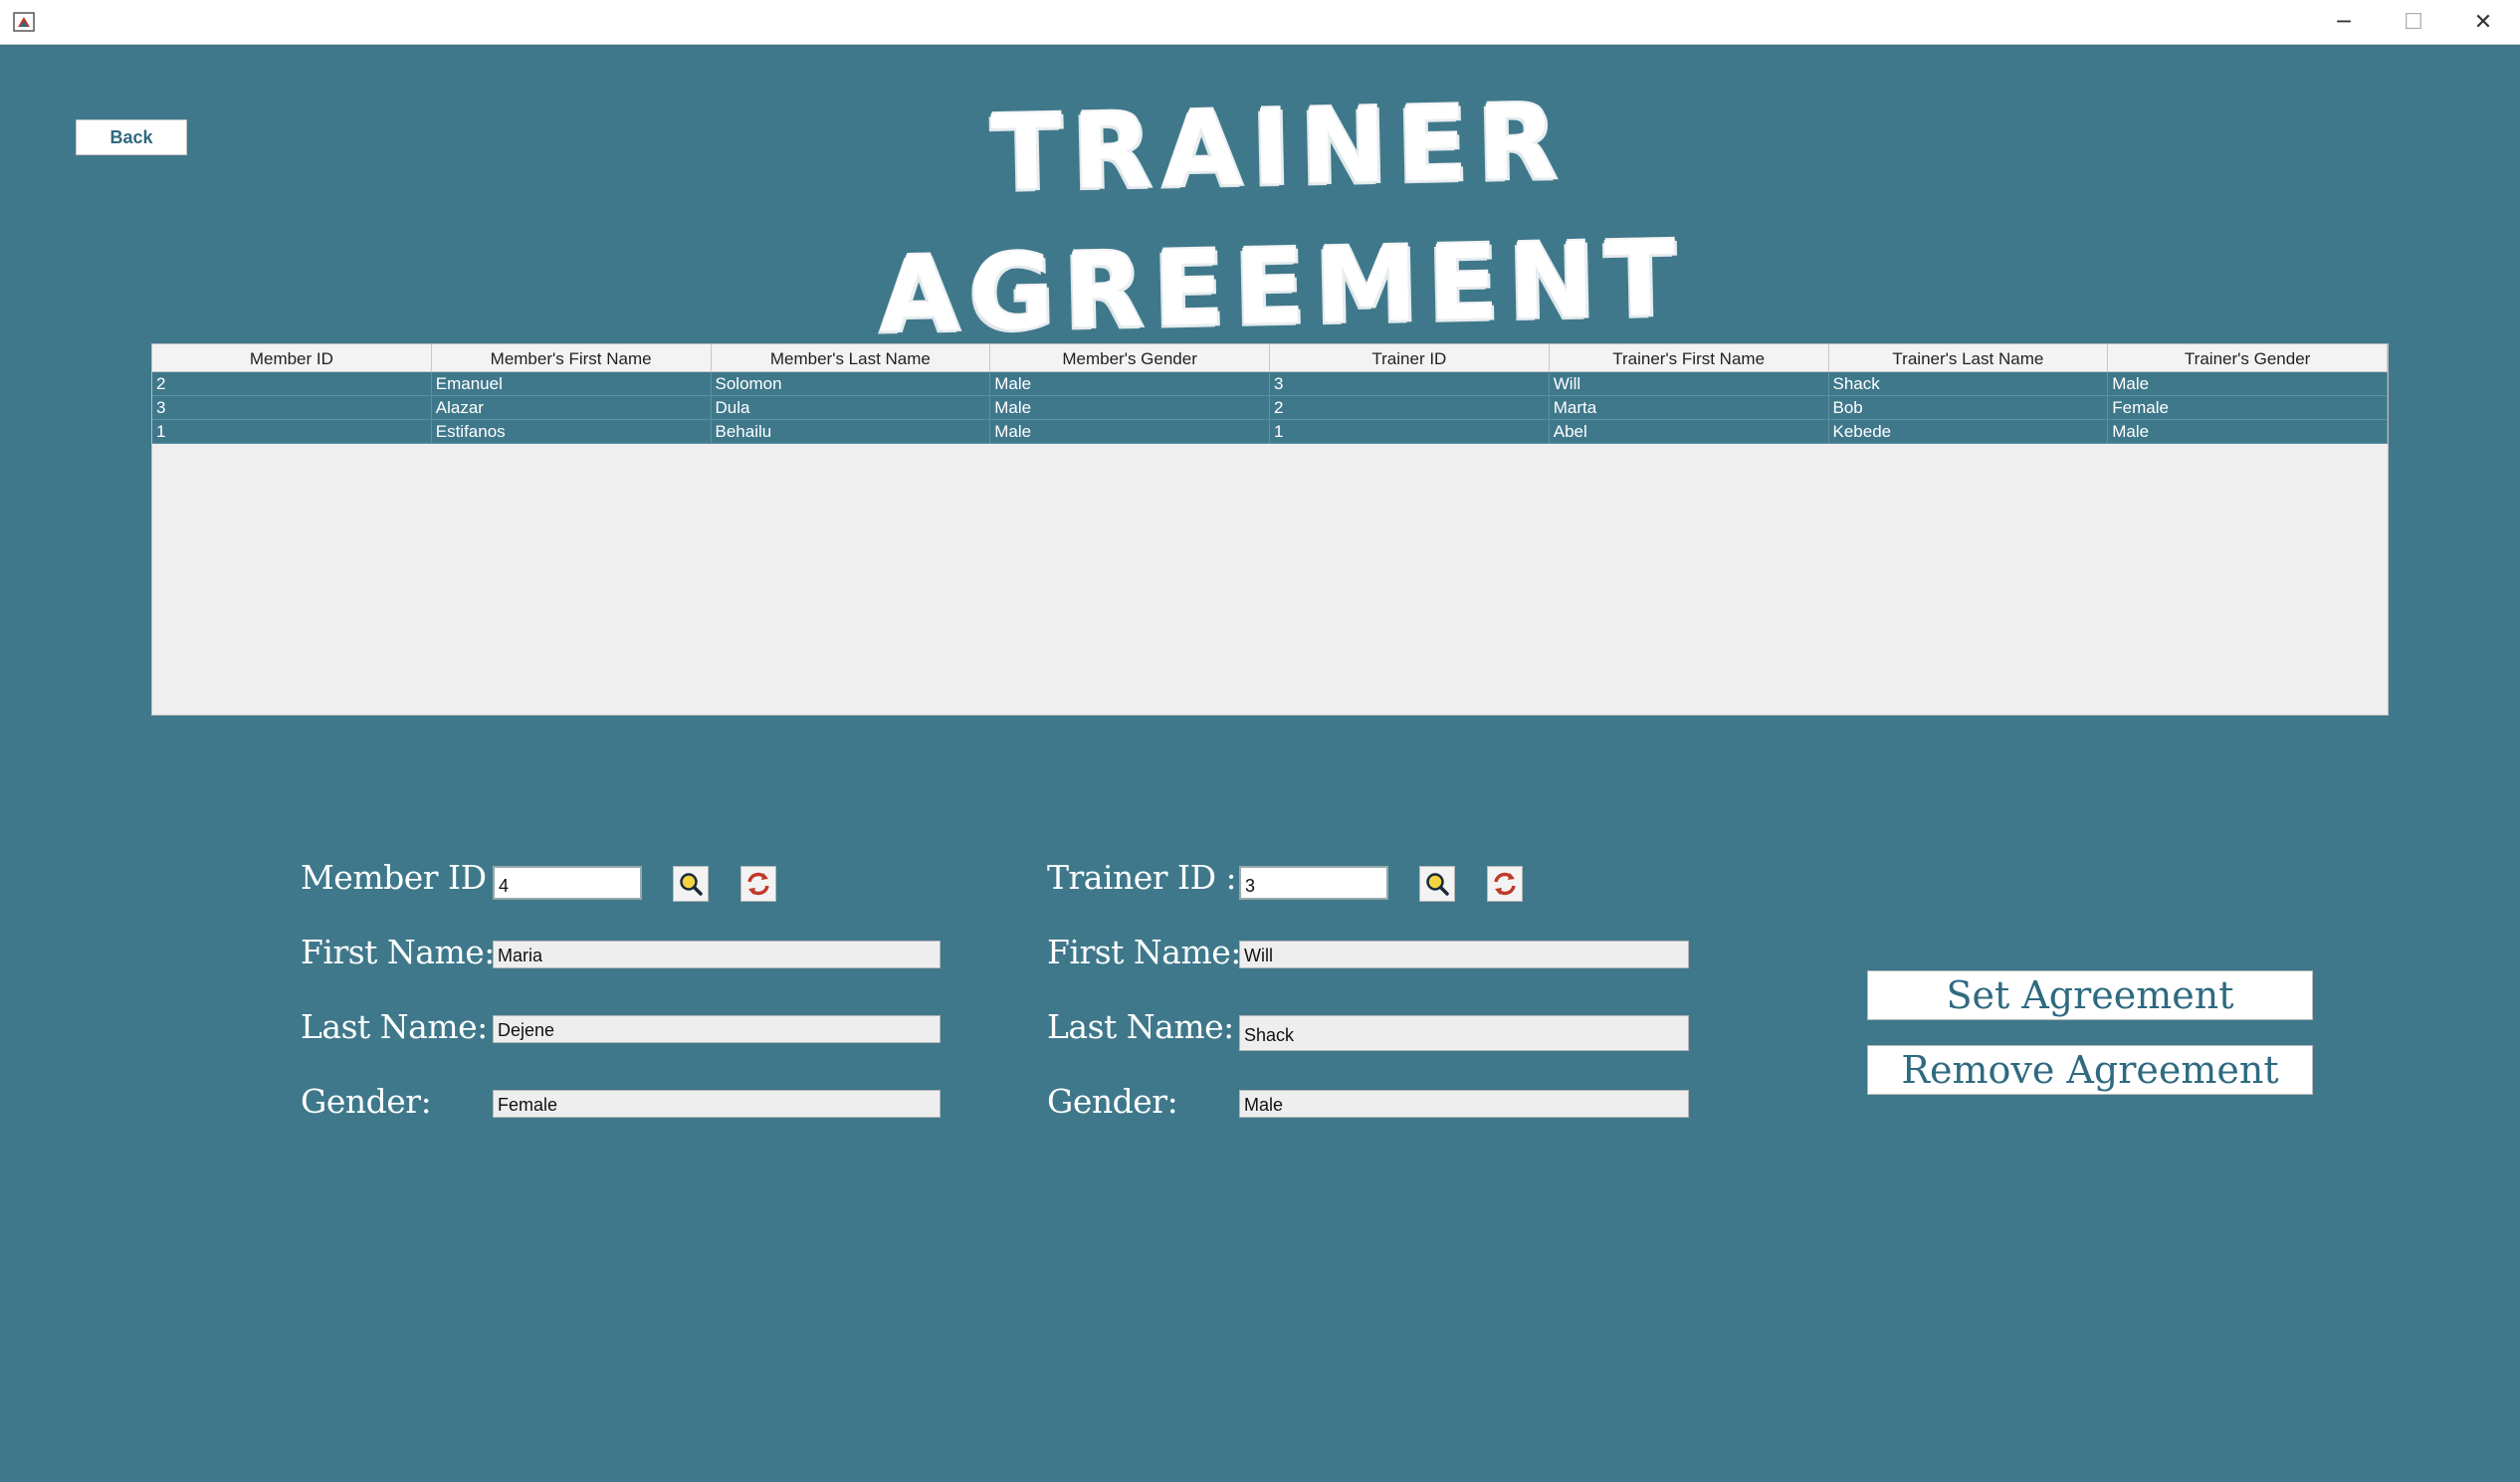  I want to click on table-cell: Shack, so click(1969, 384).